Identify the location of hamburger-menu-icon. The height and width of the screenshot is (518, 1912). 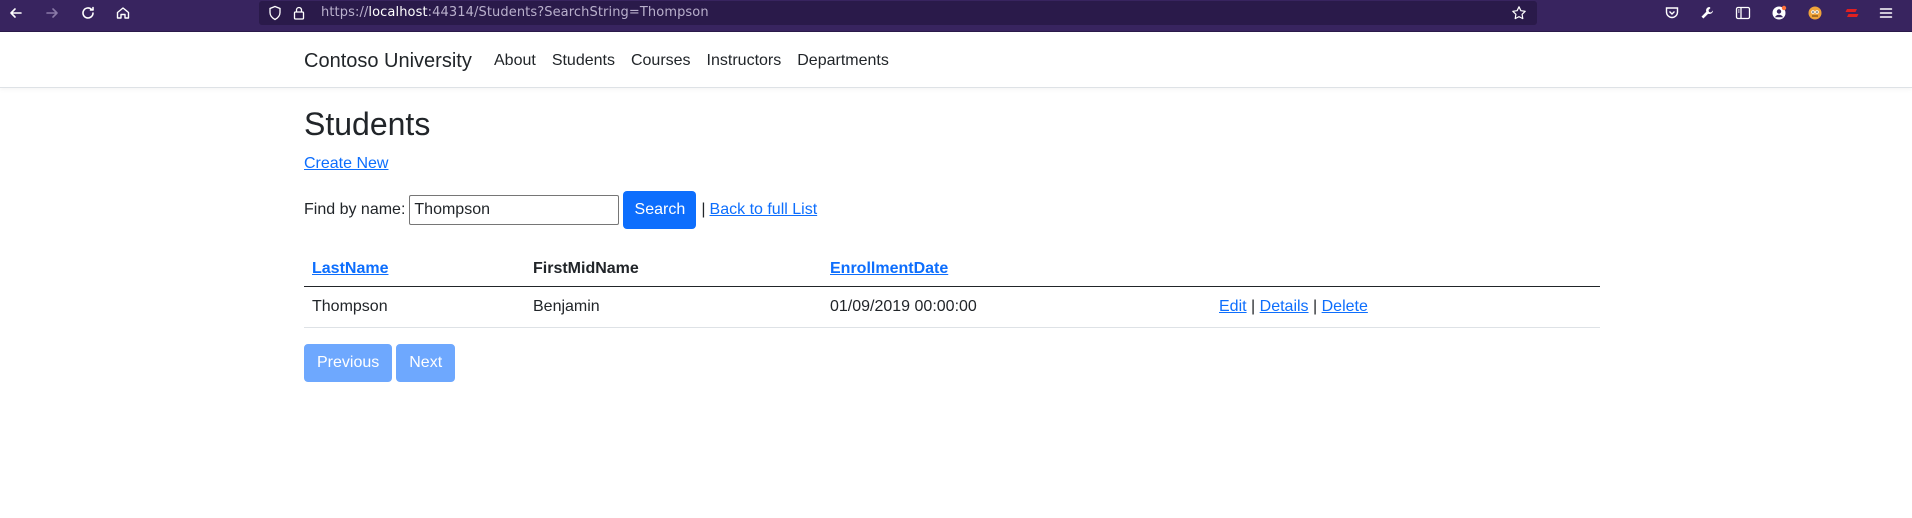
(1886, 13).